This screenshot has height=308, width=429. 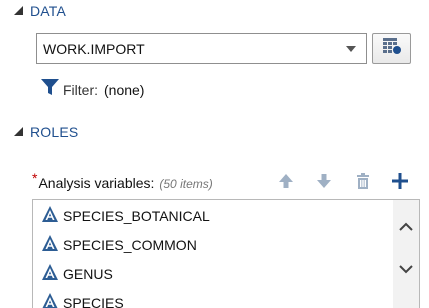 What do you see at coordinates (130, 244) in the screenshot?
I see `variable-name: SPECIES_COMMON` at bounding box center [130, 244].